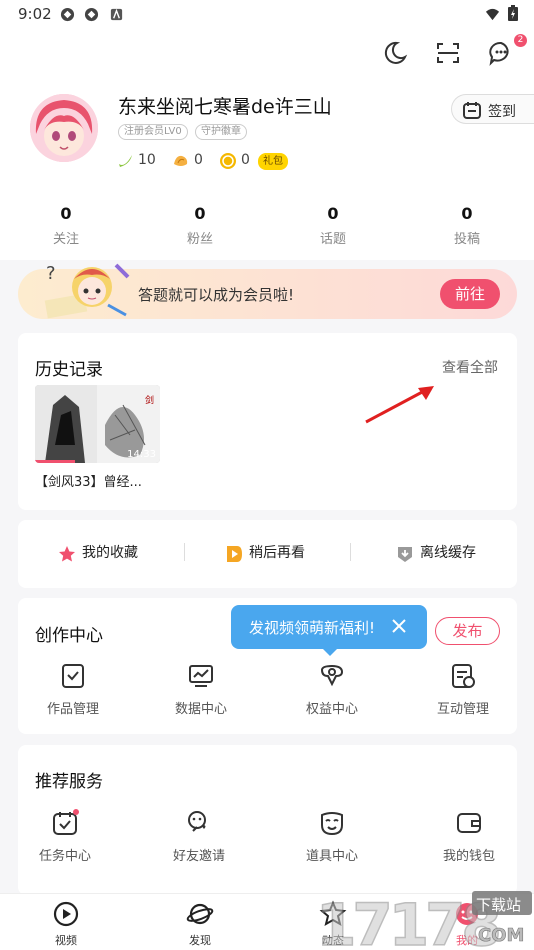 This screenshot has height=950, width=534. I want to click on publish-button: 发布, so click(467, 631).